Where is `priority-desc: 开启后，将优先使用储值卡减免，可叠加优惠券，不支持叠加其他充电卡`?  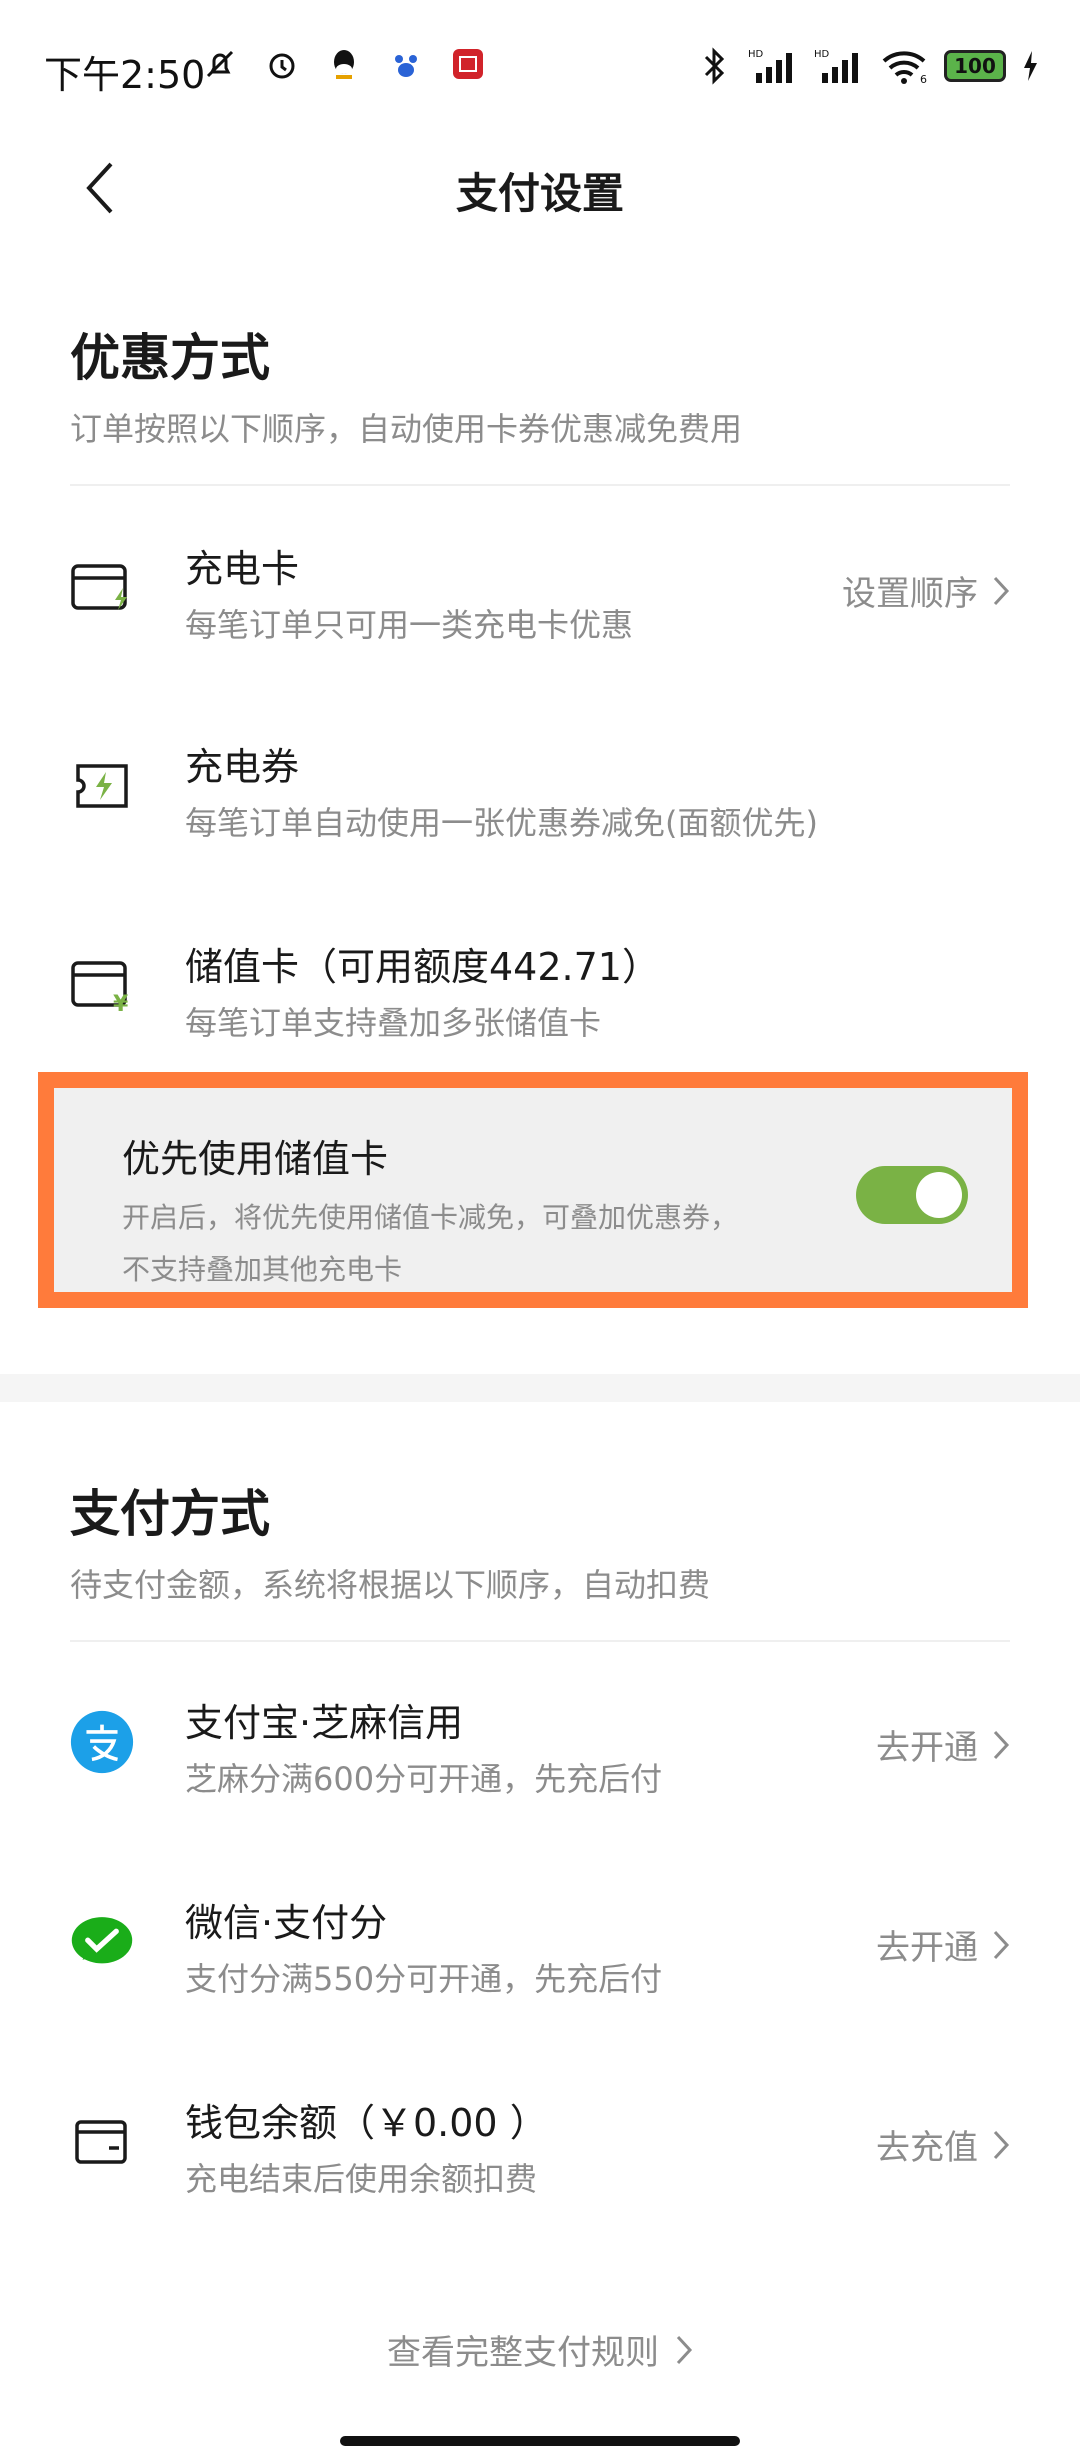
priority-desc: 开启后，将优先使用储值卡减免，可叠加优惠券，不支持叠加其他充电卡 is located at coordinates (430, 1243).